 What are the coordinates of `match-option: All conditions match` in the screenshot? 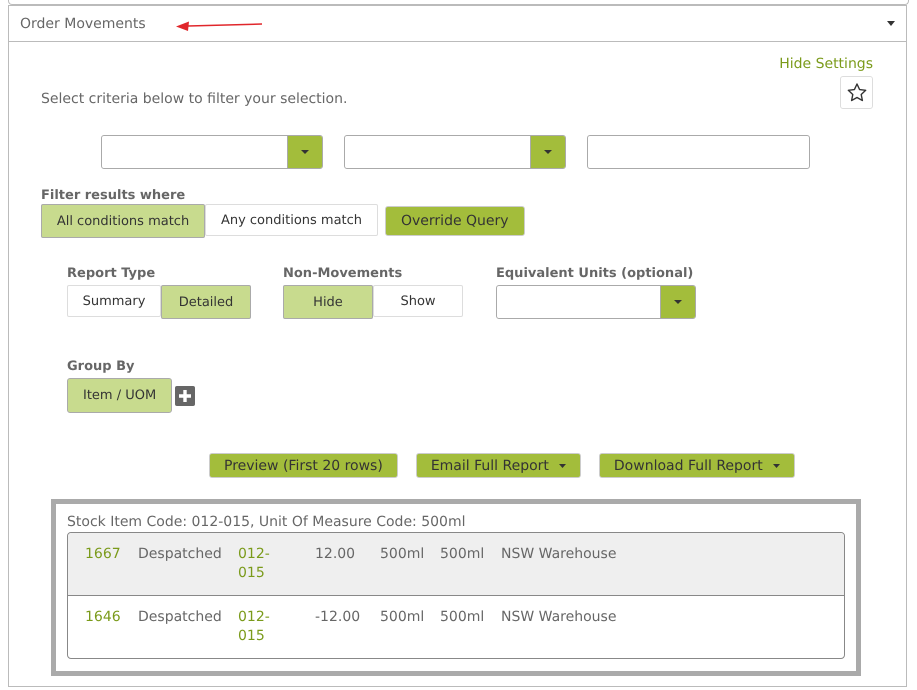 It's located at (123, 221).